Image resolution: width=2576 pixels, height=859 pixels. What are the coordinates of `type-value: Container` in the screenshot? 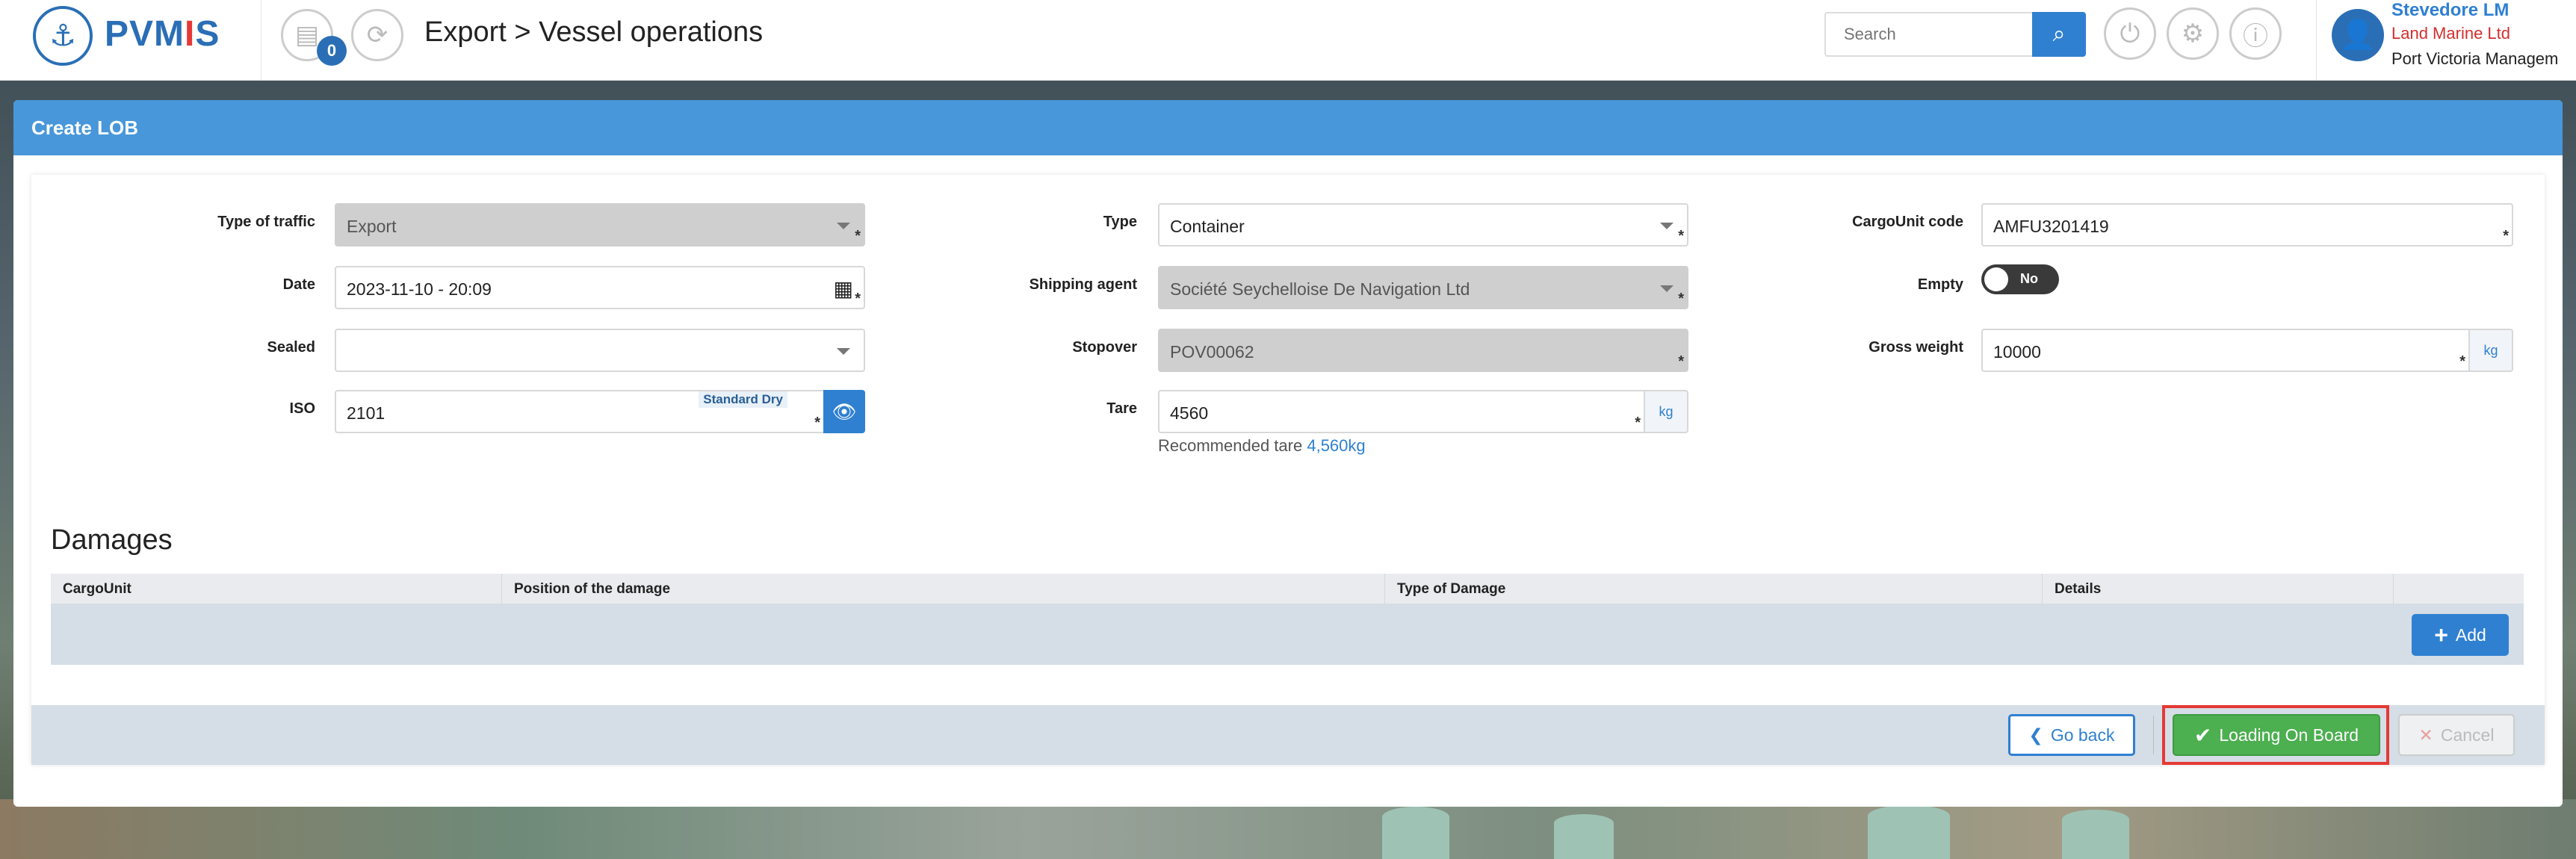 It's located at (1207, 226).